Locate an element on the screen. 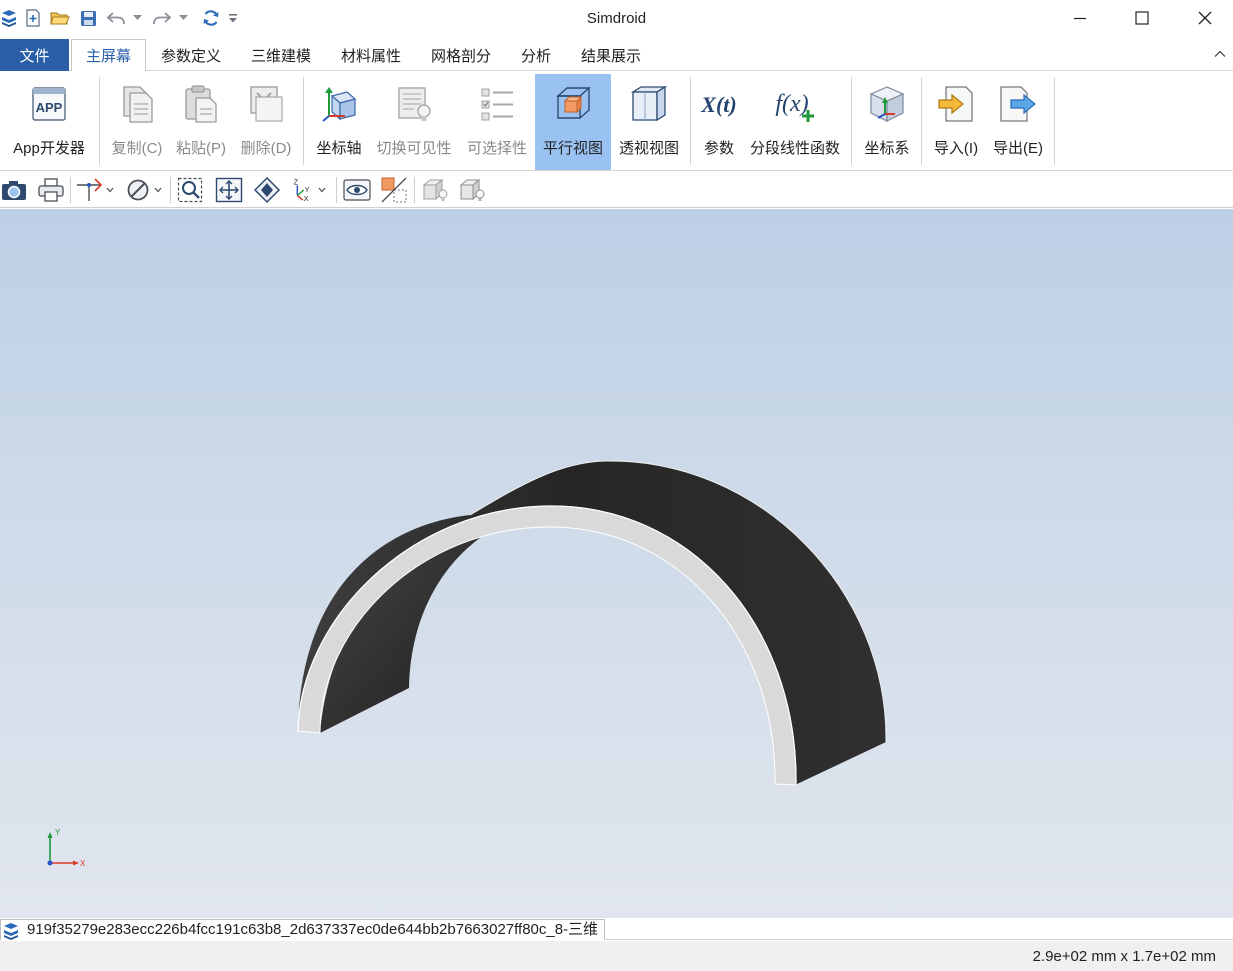 This screenshot has height=971, width=1233. parameter-button: X(t) 参数 is located at coordinates (719, 122).